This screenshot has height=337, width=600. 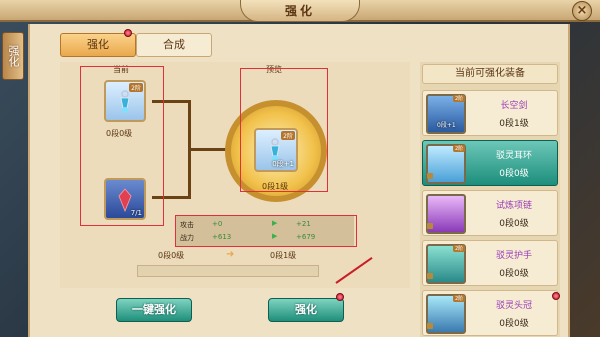 I want to click on arrow-right-icon: ➜, so click(x=230, y=254).